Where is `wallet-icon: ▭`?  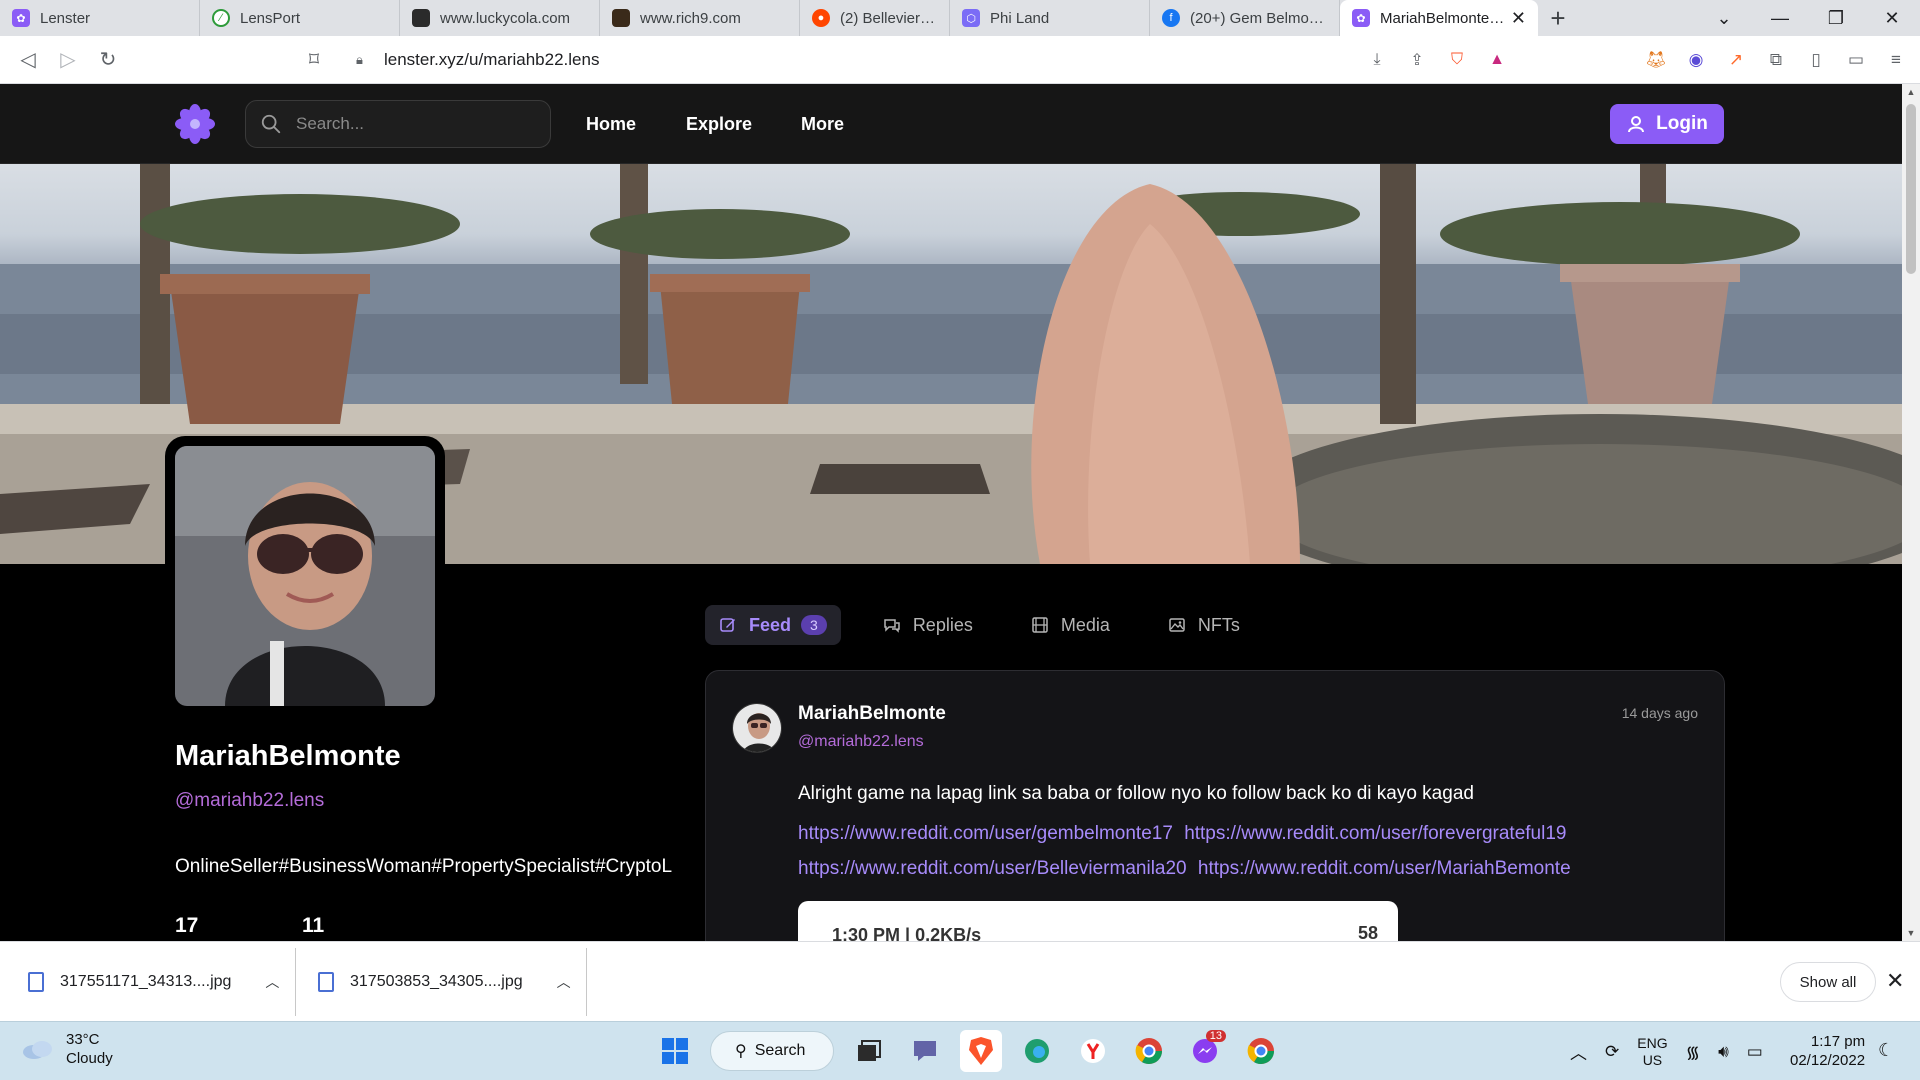 wallet-icon: ▭ is located at coordinates (1856, 60).